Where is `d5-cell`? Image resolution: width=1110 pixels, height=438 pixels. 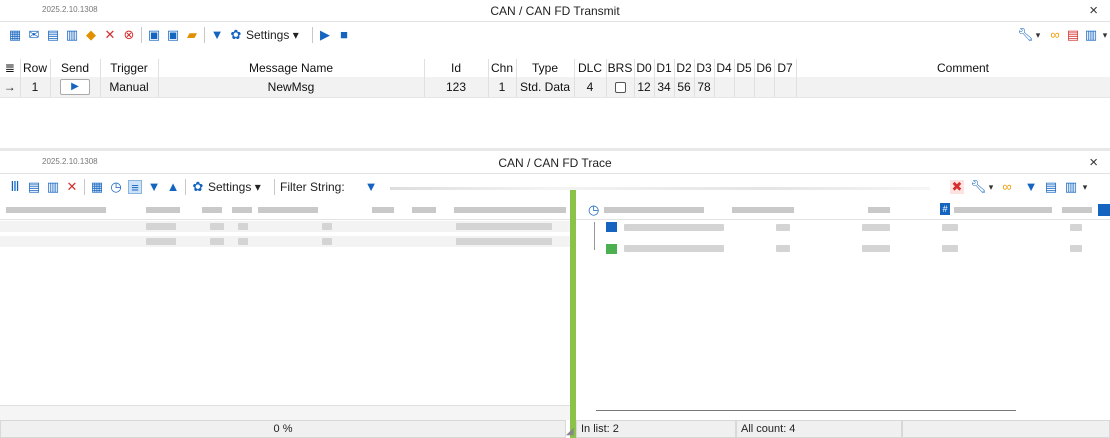 d5-cell is located at coordinates (744, 87).